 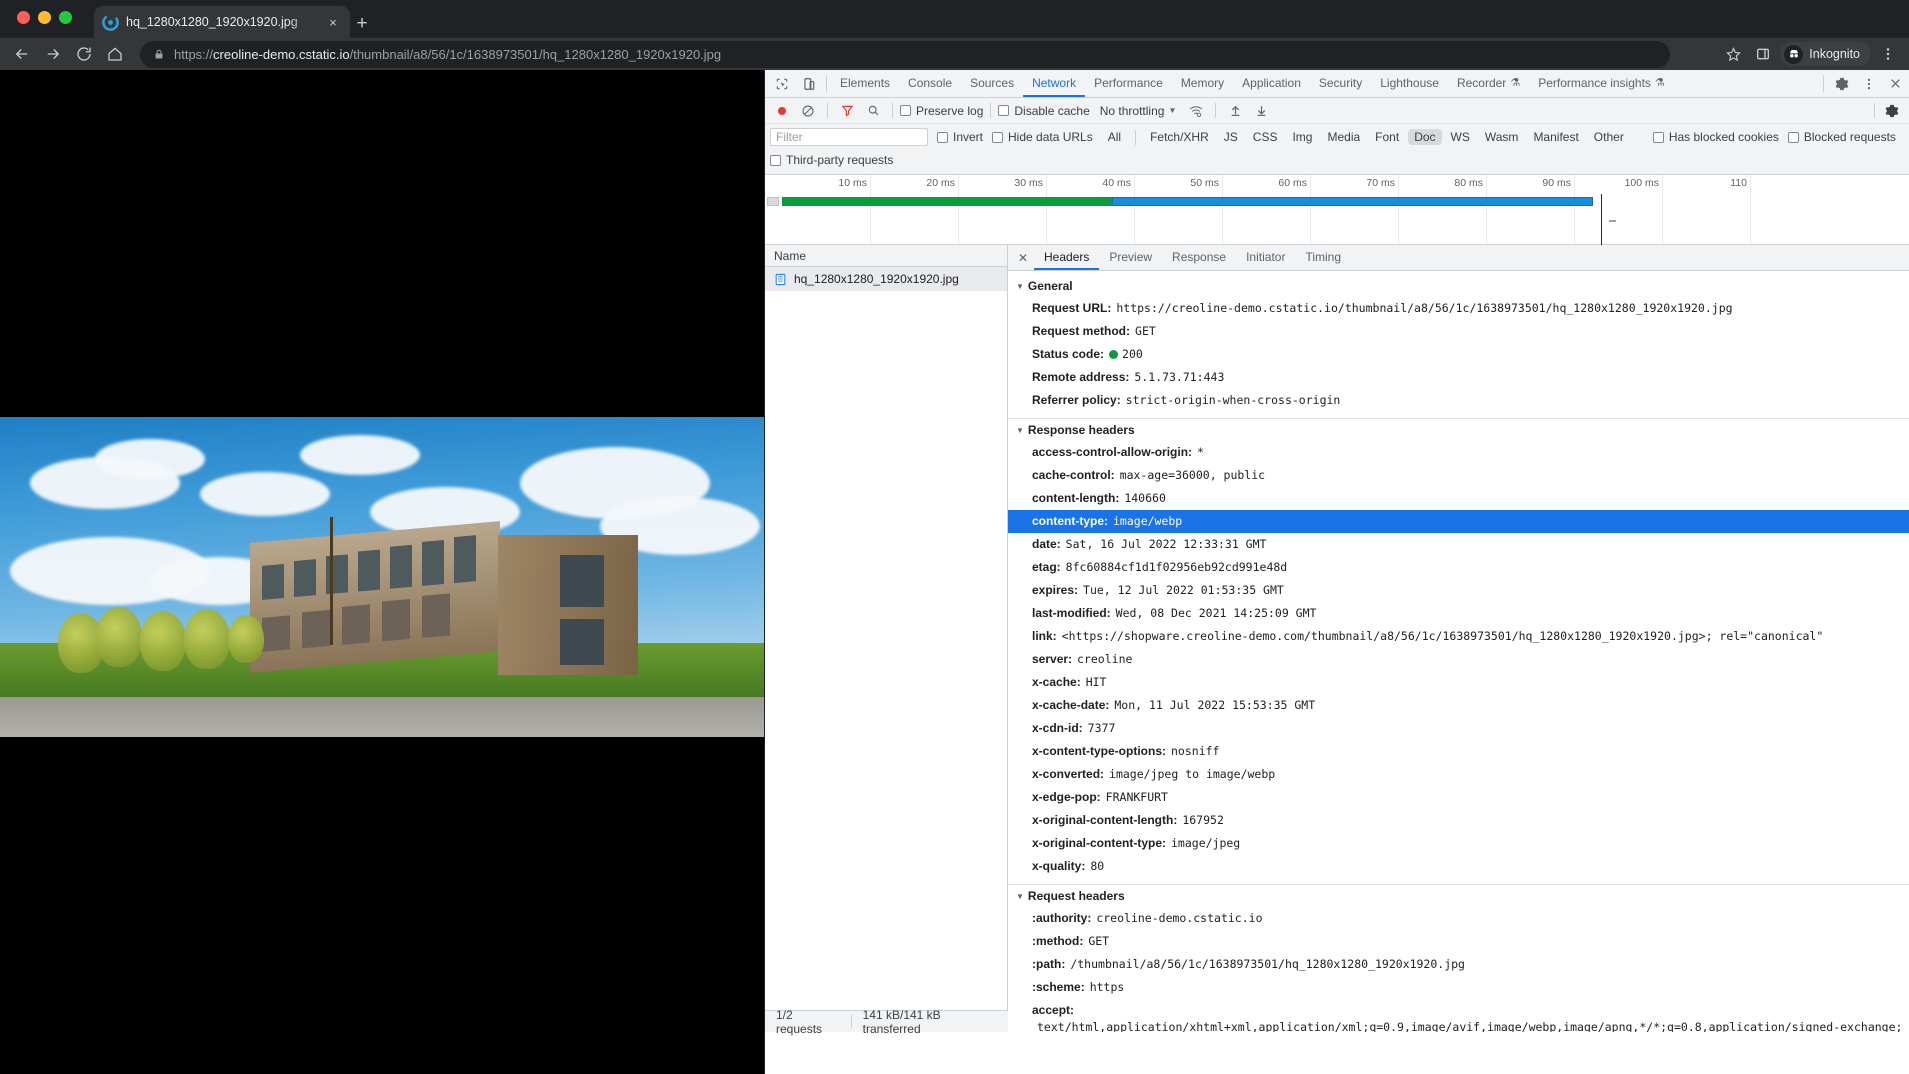 I want to click on record-button, so click(x=782, y=111).